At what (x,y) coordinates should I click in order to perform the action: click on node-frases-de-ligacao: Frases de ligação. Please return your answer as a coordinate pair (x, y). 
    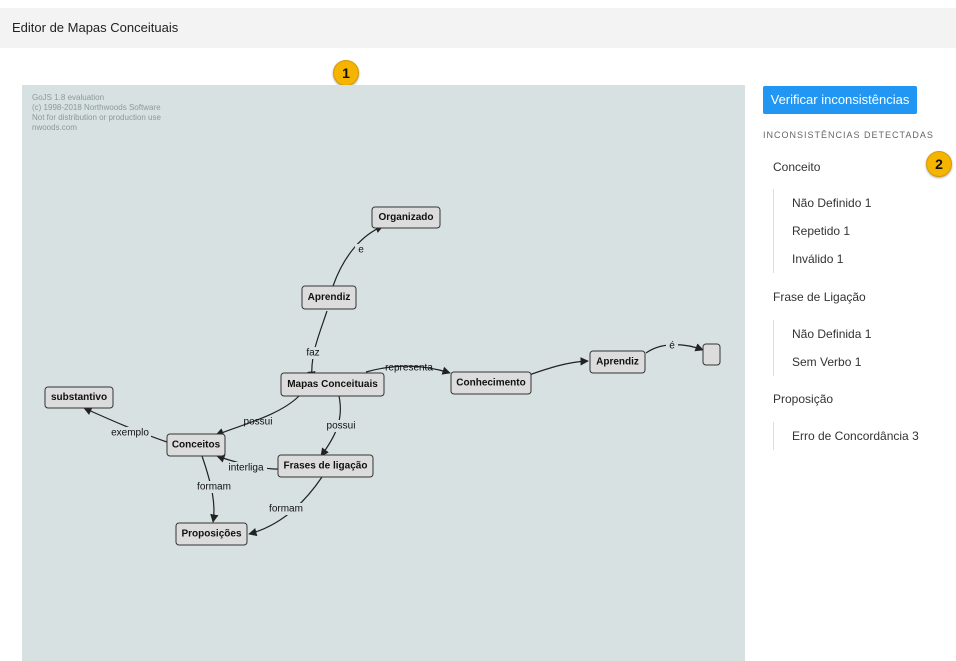
    Looking at the image, I should click on (325, 466).